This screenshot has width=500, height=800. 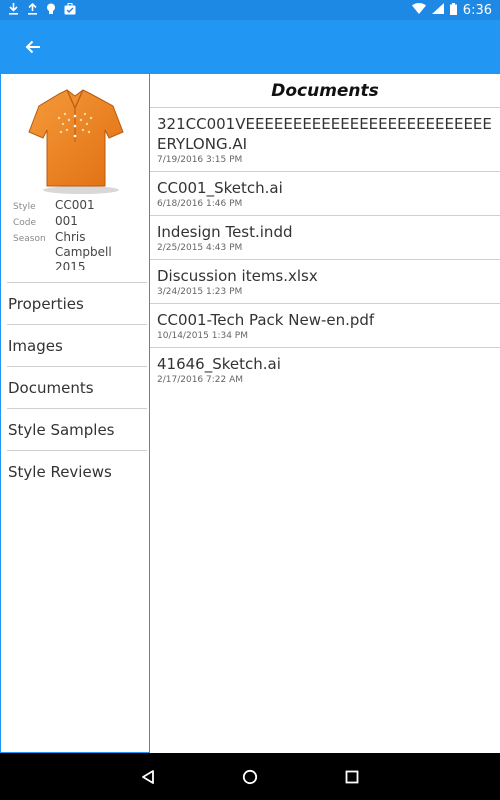 I want to click on nav-item-style-samples: Style Samples, so click(x=77, y=429).